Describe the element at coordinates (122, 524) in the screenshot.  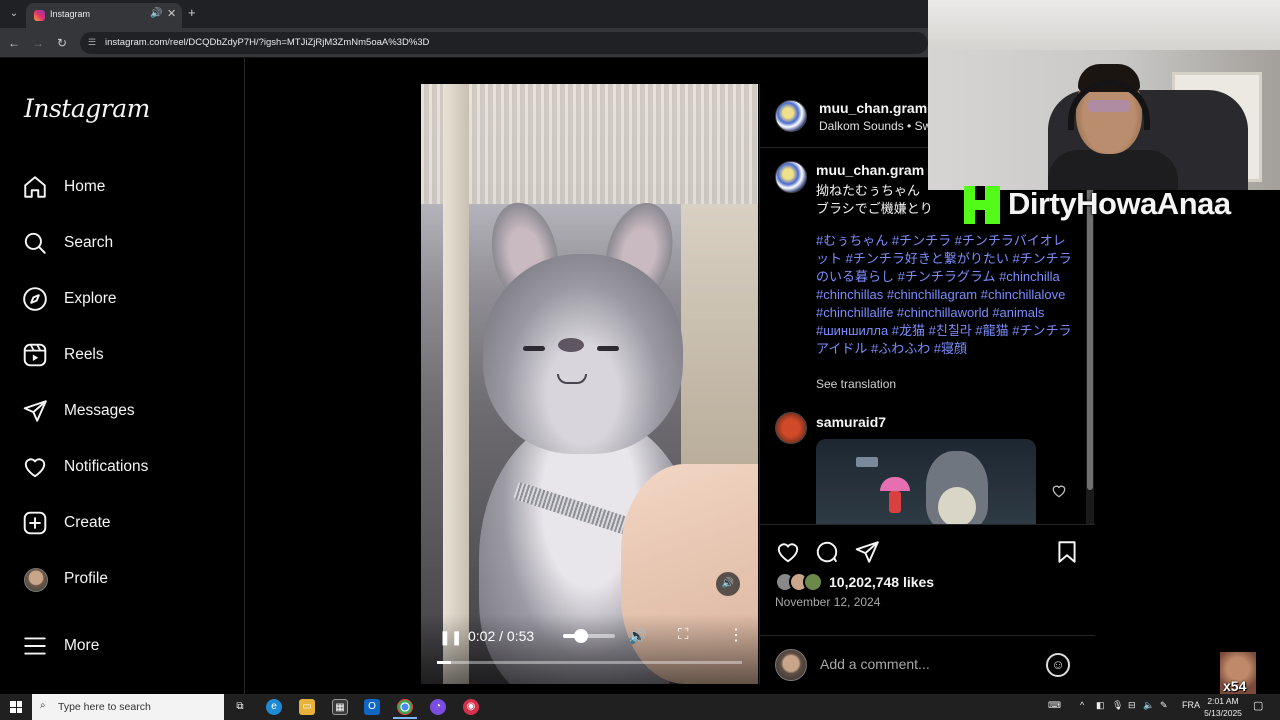
I see `sidebar-item-create: Create` at that location.